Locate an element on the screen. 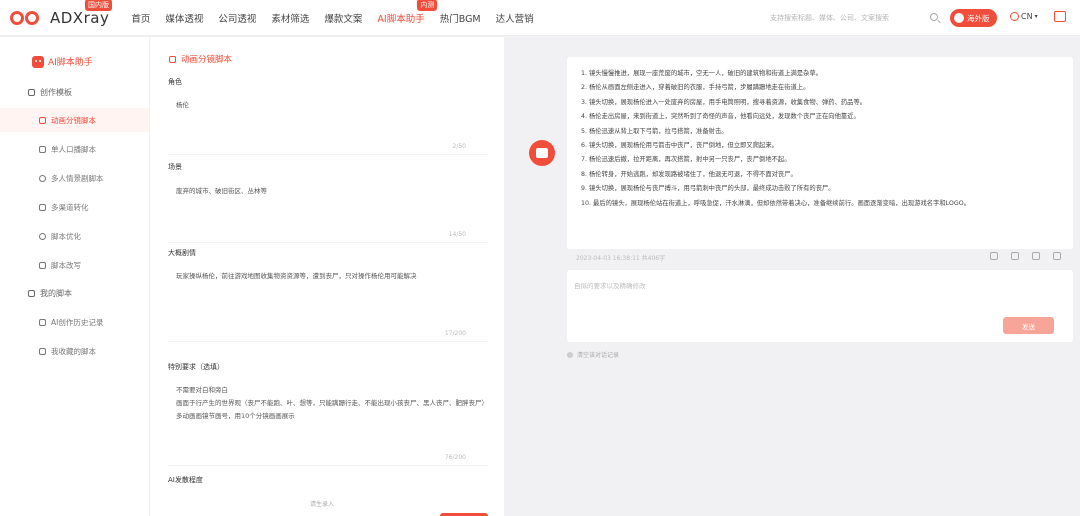 This screenshot has height=516, width=1080. region-badge: 国内版 is located at coordinates (98, 5).